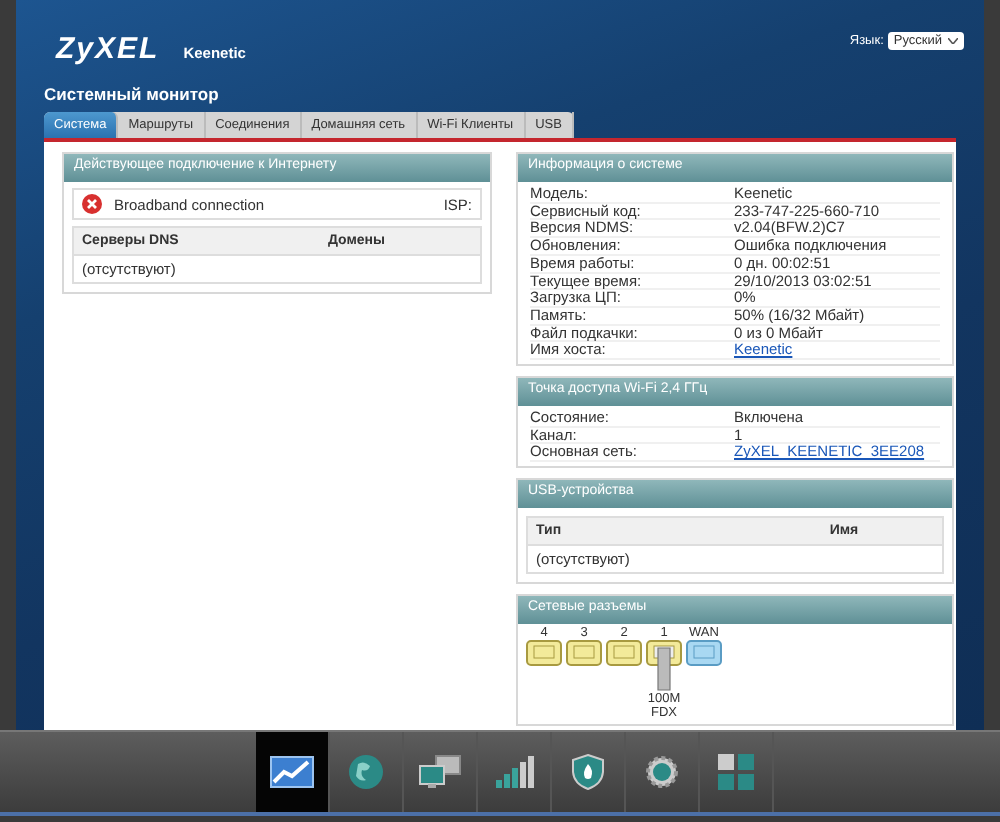 The height and width of the screenshot is (822, 1000). Describe the element at coordinates (131, 95) in the screenshot. I see `page-title: Системный монитор` at that location.